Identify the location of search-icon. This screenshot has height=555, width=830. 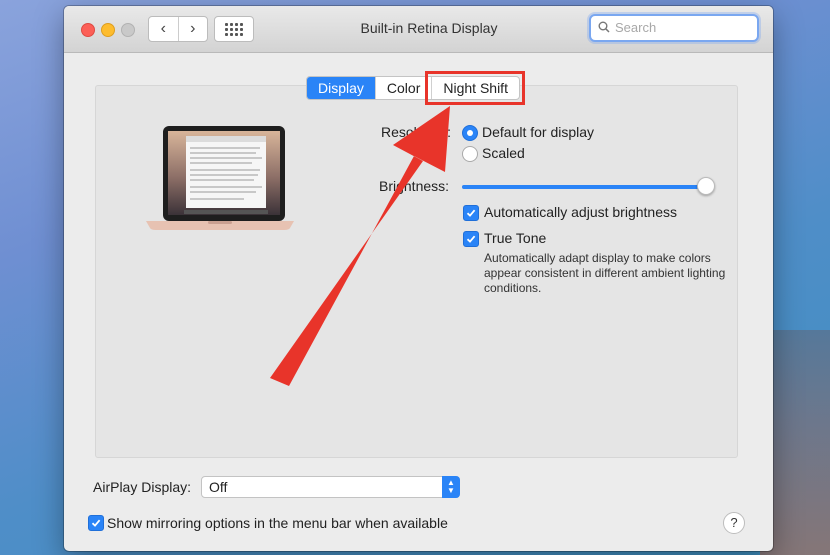
(604, 27).